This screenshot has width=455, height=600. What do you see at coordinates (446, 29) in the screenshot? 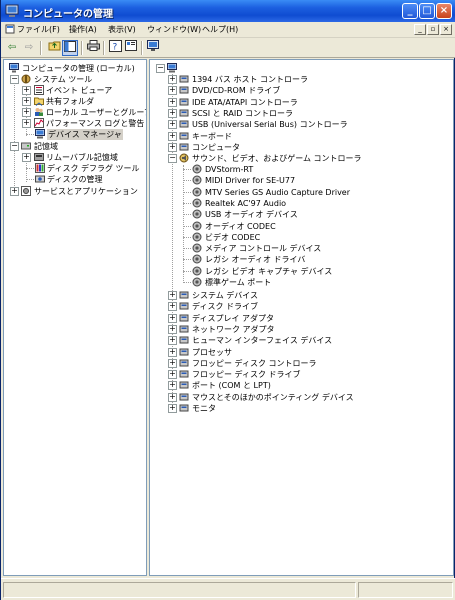
I see `mdi-close-button: ×` at bounding box center [446, 29].